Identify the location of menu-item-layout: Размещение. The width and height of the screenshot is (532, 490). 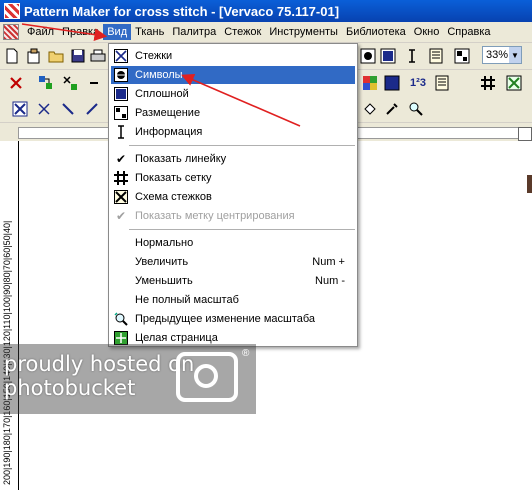
(233, 113).